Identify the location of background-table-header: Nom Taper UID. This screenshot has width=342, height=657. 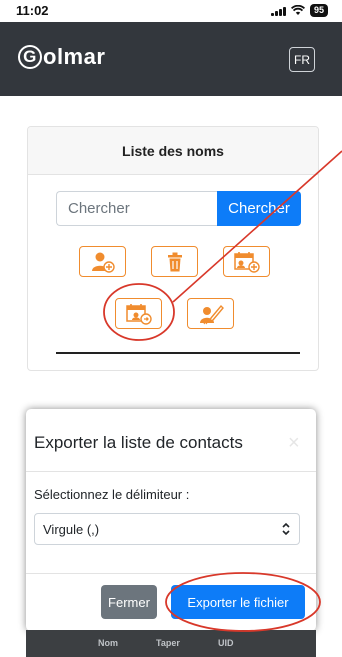
(171, 643).